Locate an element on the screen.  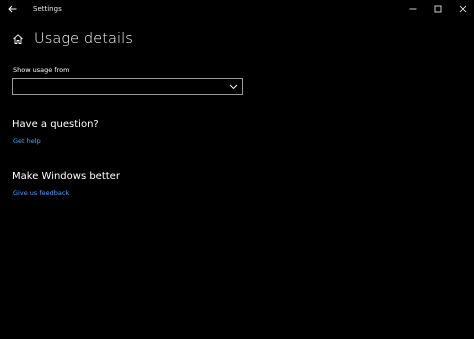
get-help-link: Get help is located at coordinates (27, 141).